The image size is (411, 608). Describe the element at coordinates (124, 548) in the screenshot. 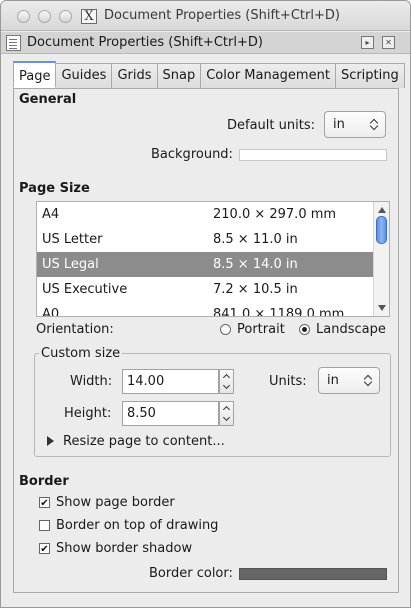

I see `show-border-shadow-label: Show border shadow` at that location.